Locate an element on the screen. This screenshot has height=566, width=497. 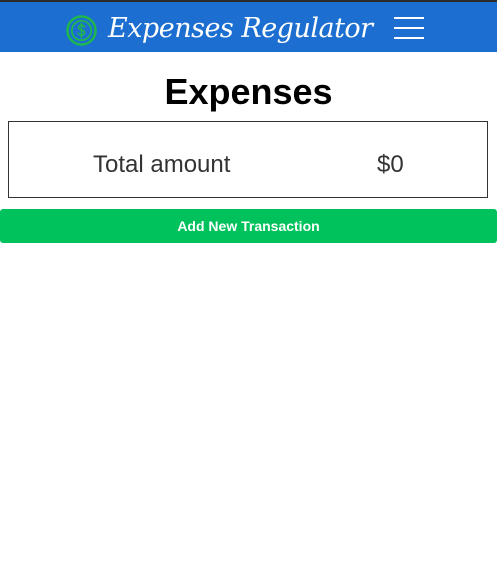
brand: Expenses Regulator is located at coordinates (219, 30).